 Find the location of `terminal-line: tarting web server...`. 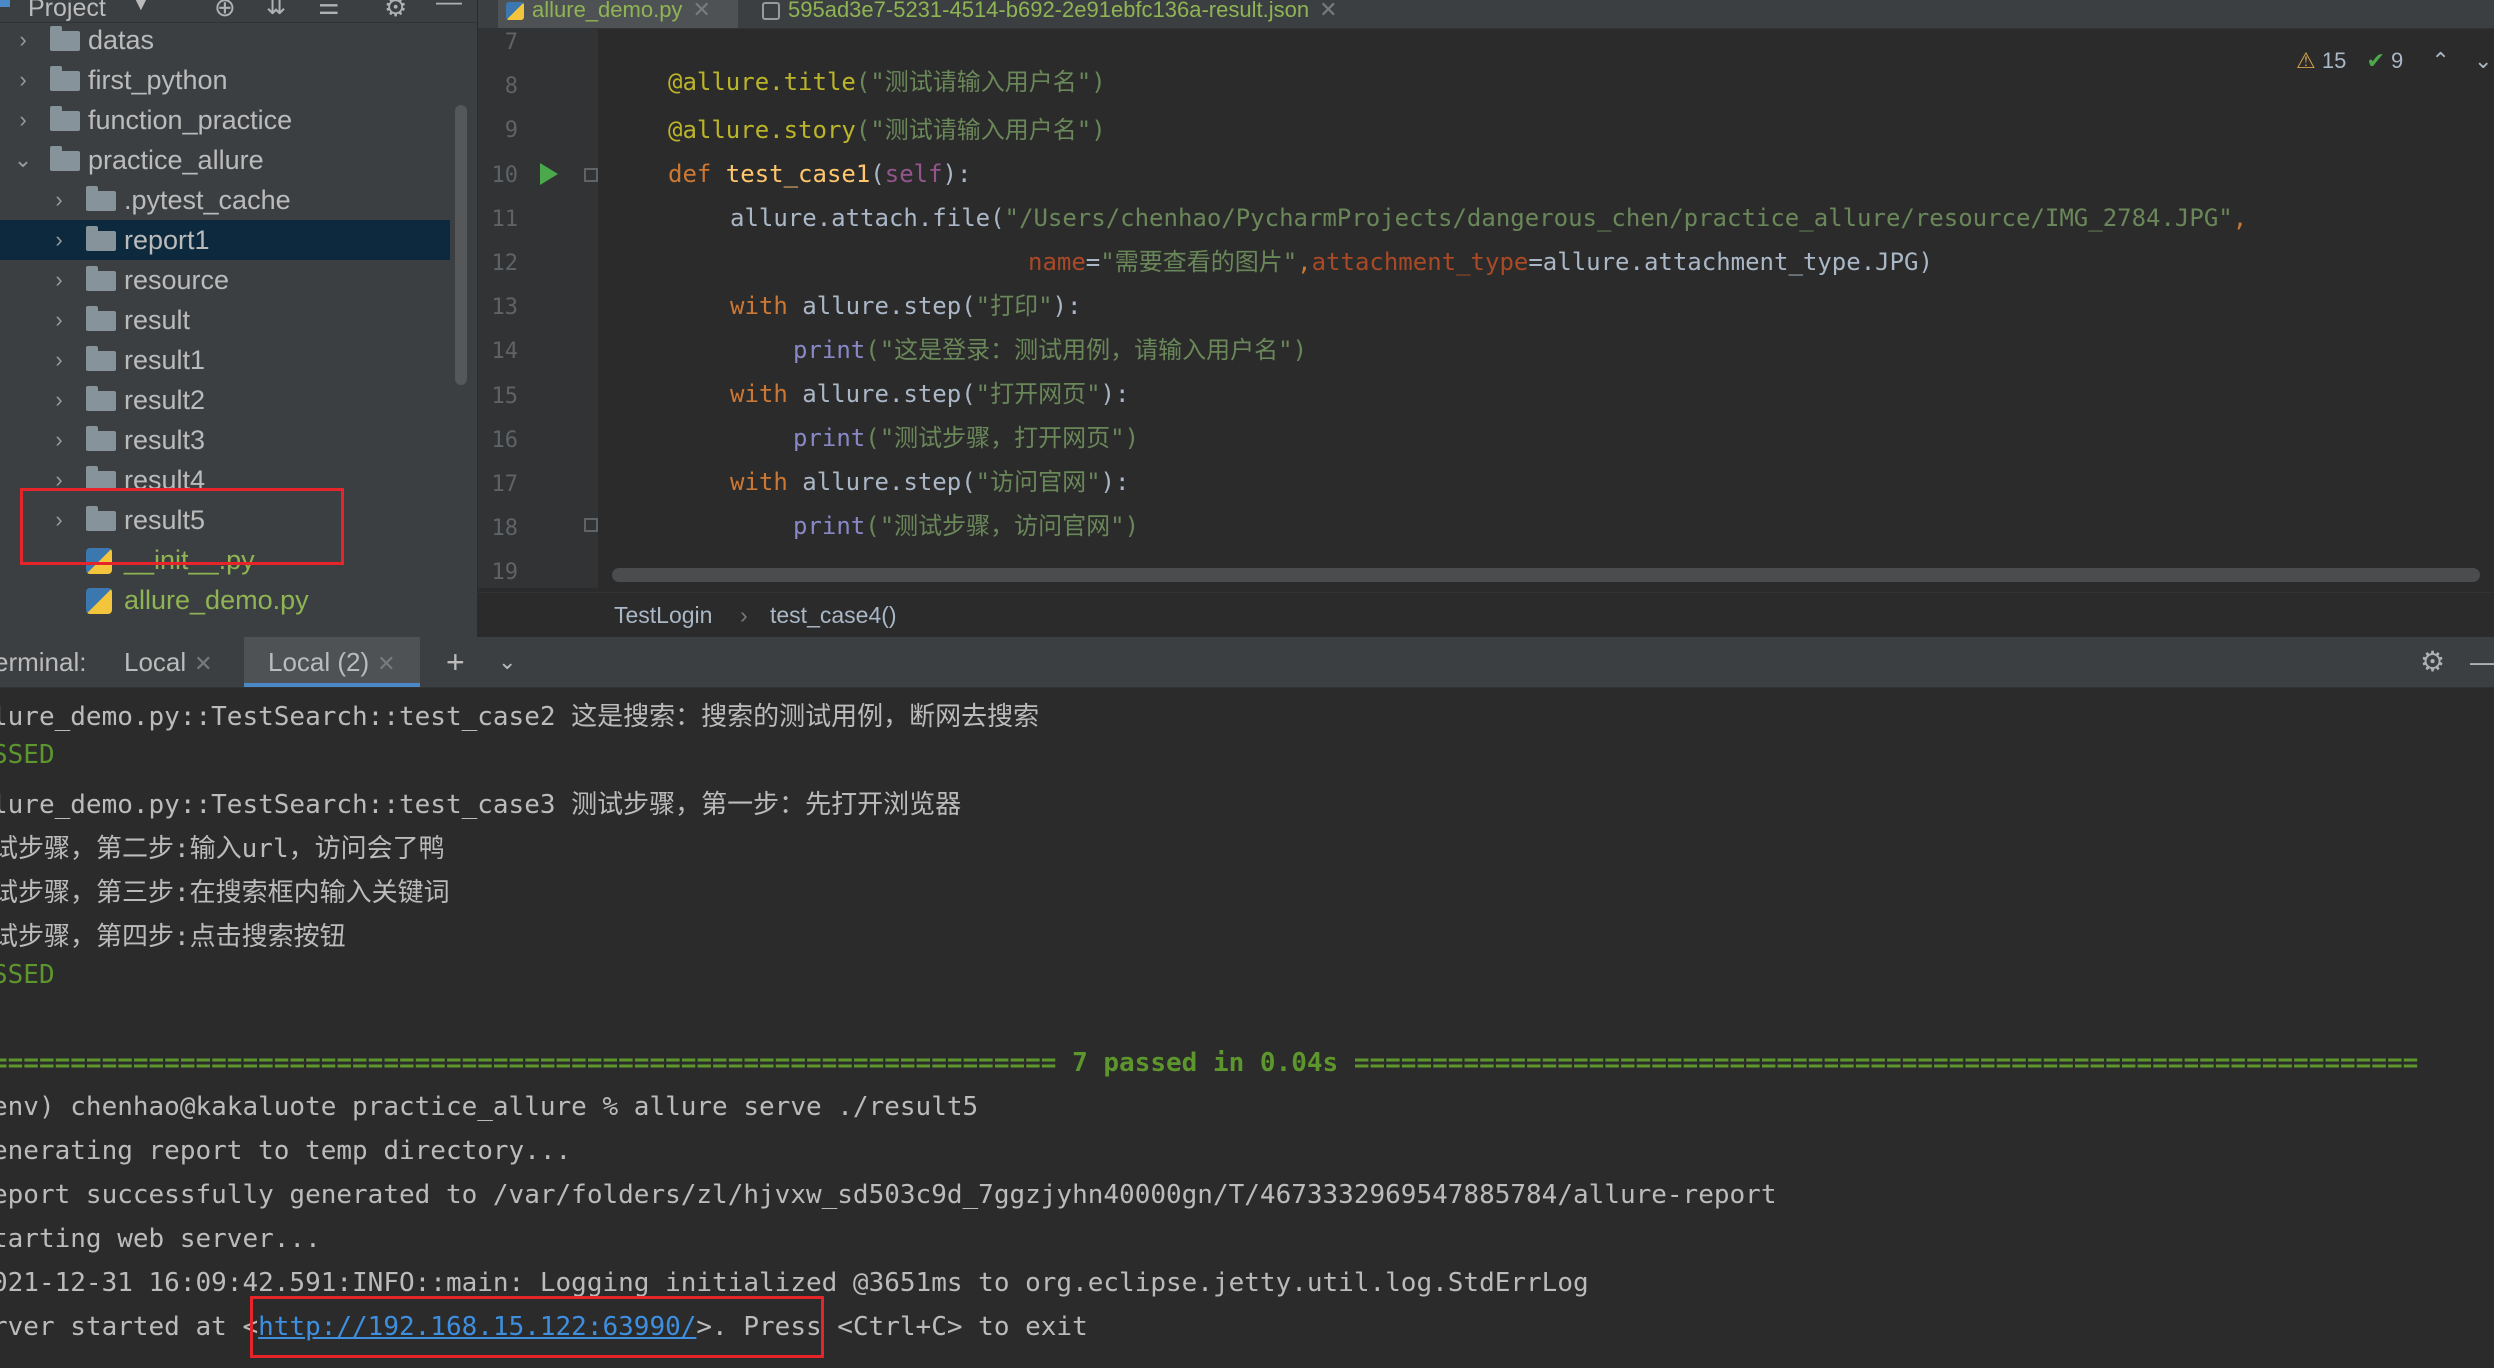

terminal-line: tarting web server... is located at coordinates (160, 1239).